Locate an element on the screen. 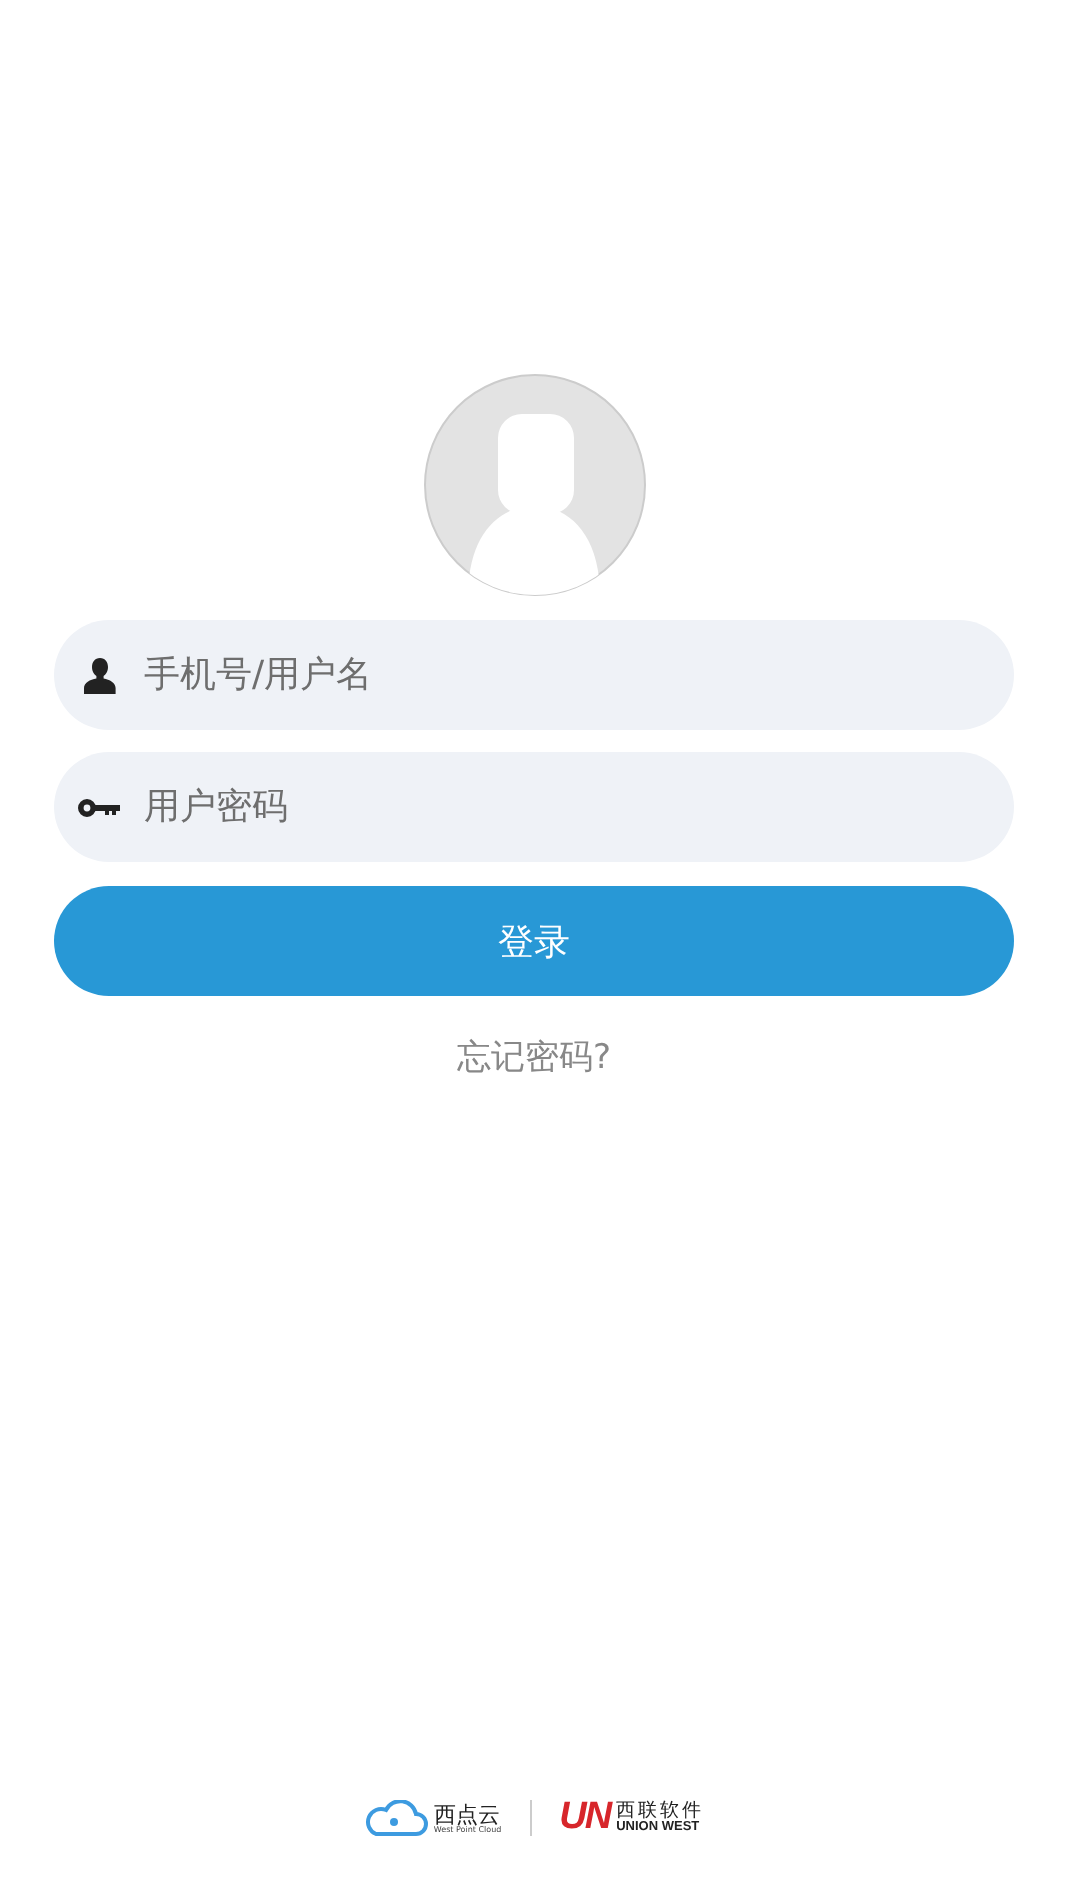  brand-mark: UN is located at coordinates (585, 1818).